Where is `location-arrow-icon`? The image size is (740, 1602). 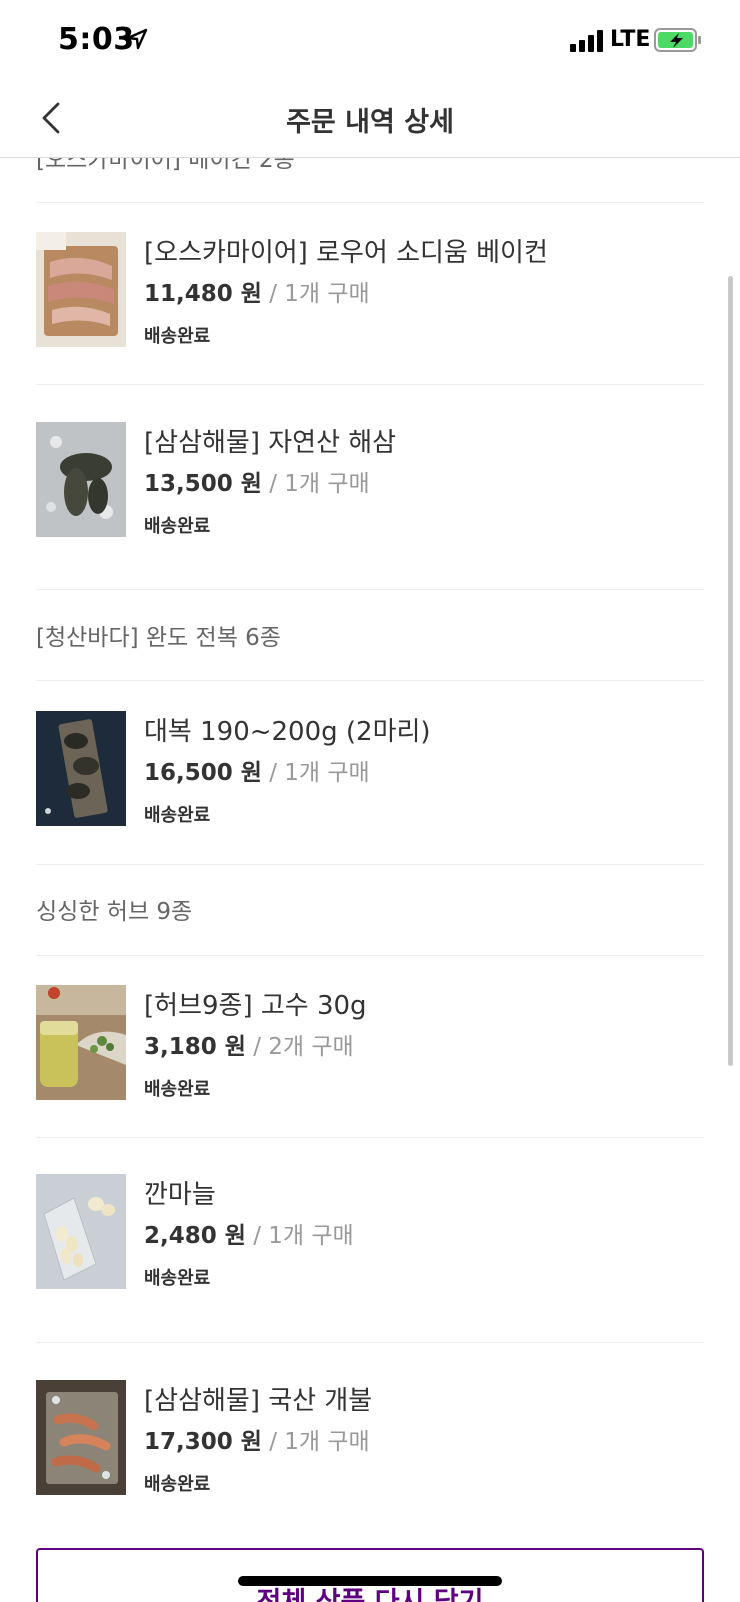
location-arrow-icon is located at coordinates (137, 39).